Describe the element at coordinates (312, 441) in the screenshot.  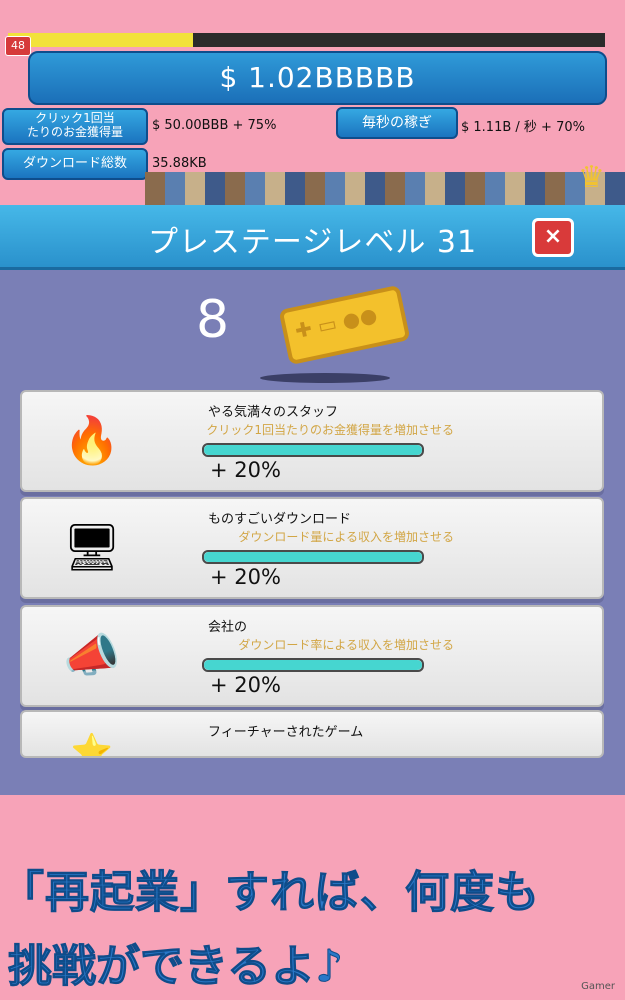
I see `upgrade-card: 🔥 やる気満々のスタッフ クリック1回当たりのお金獲得量を増加させる + 20%` at that location.